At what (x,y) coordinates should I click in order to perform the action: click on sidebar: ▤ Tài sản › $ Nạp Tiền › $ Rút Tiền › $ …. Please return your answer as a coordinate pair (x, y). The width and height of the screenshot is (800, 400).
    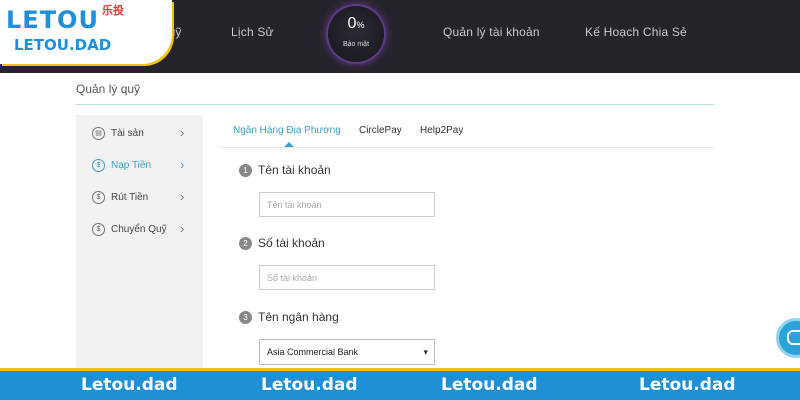
    Looking at the image, I should click on (139, 242).